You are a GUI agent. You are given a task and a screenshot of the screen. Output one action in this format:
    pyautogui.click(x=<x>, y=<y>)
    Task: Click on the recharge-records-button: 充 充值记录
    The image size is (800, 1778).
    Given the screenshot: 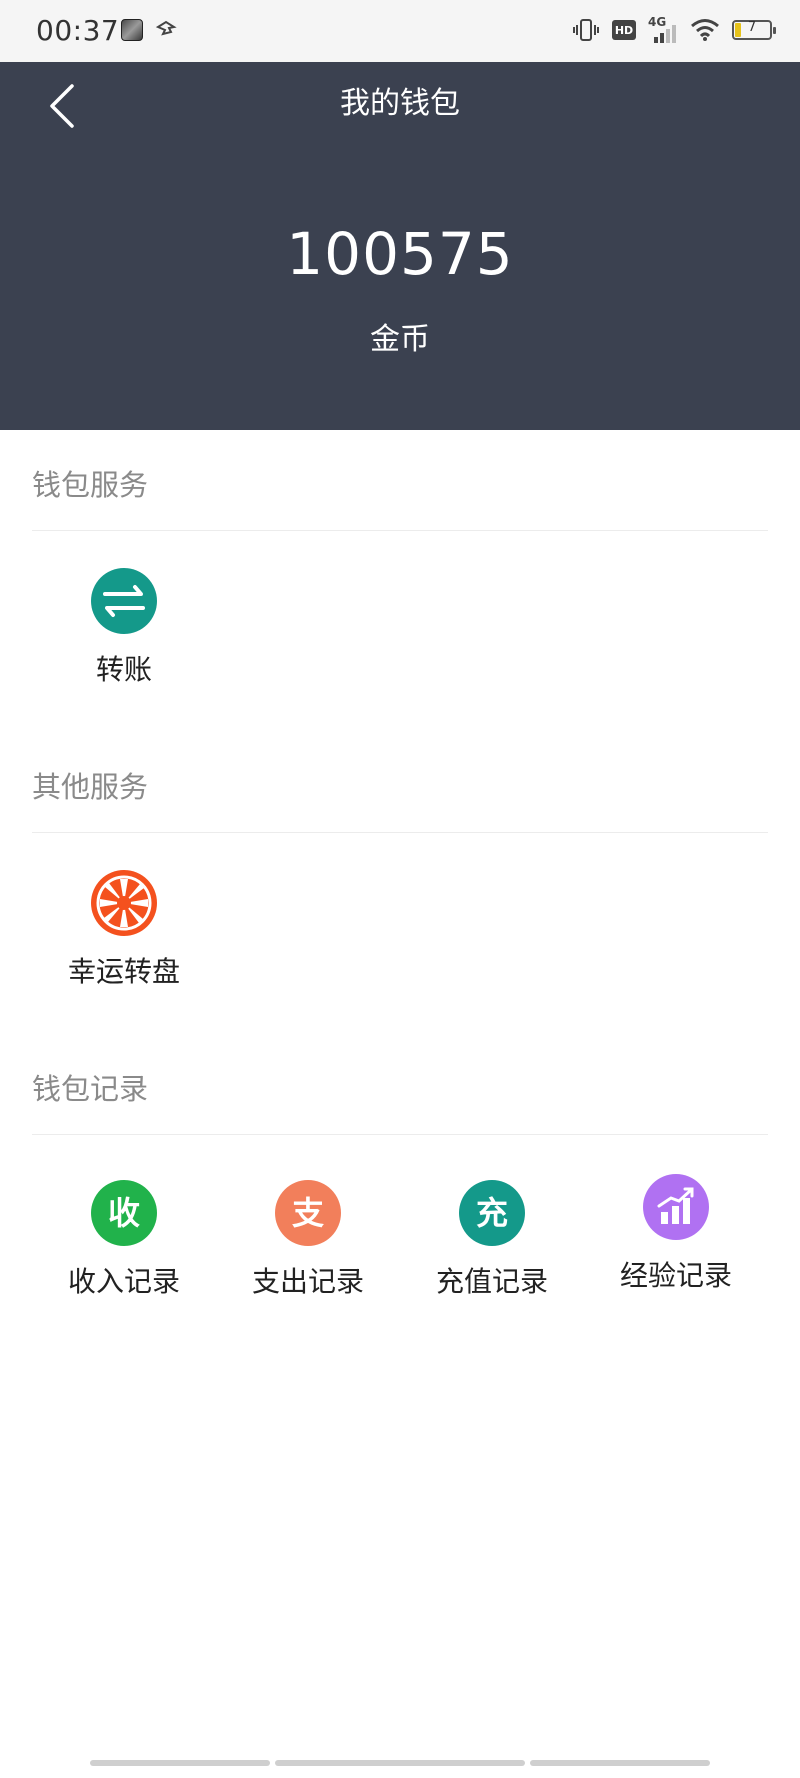 What is the action you would take?
    pyautogui.click(x=492, y=1240)
    